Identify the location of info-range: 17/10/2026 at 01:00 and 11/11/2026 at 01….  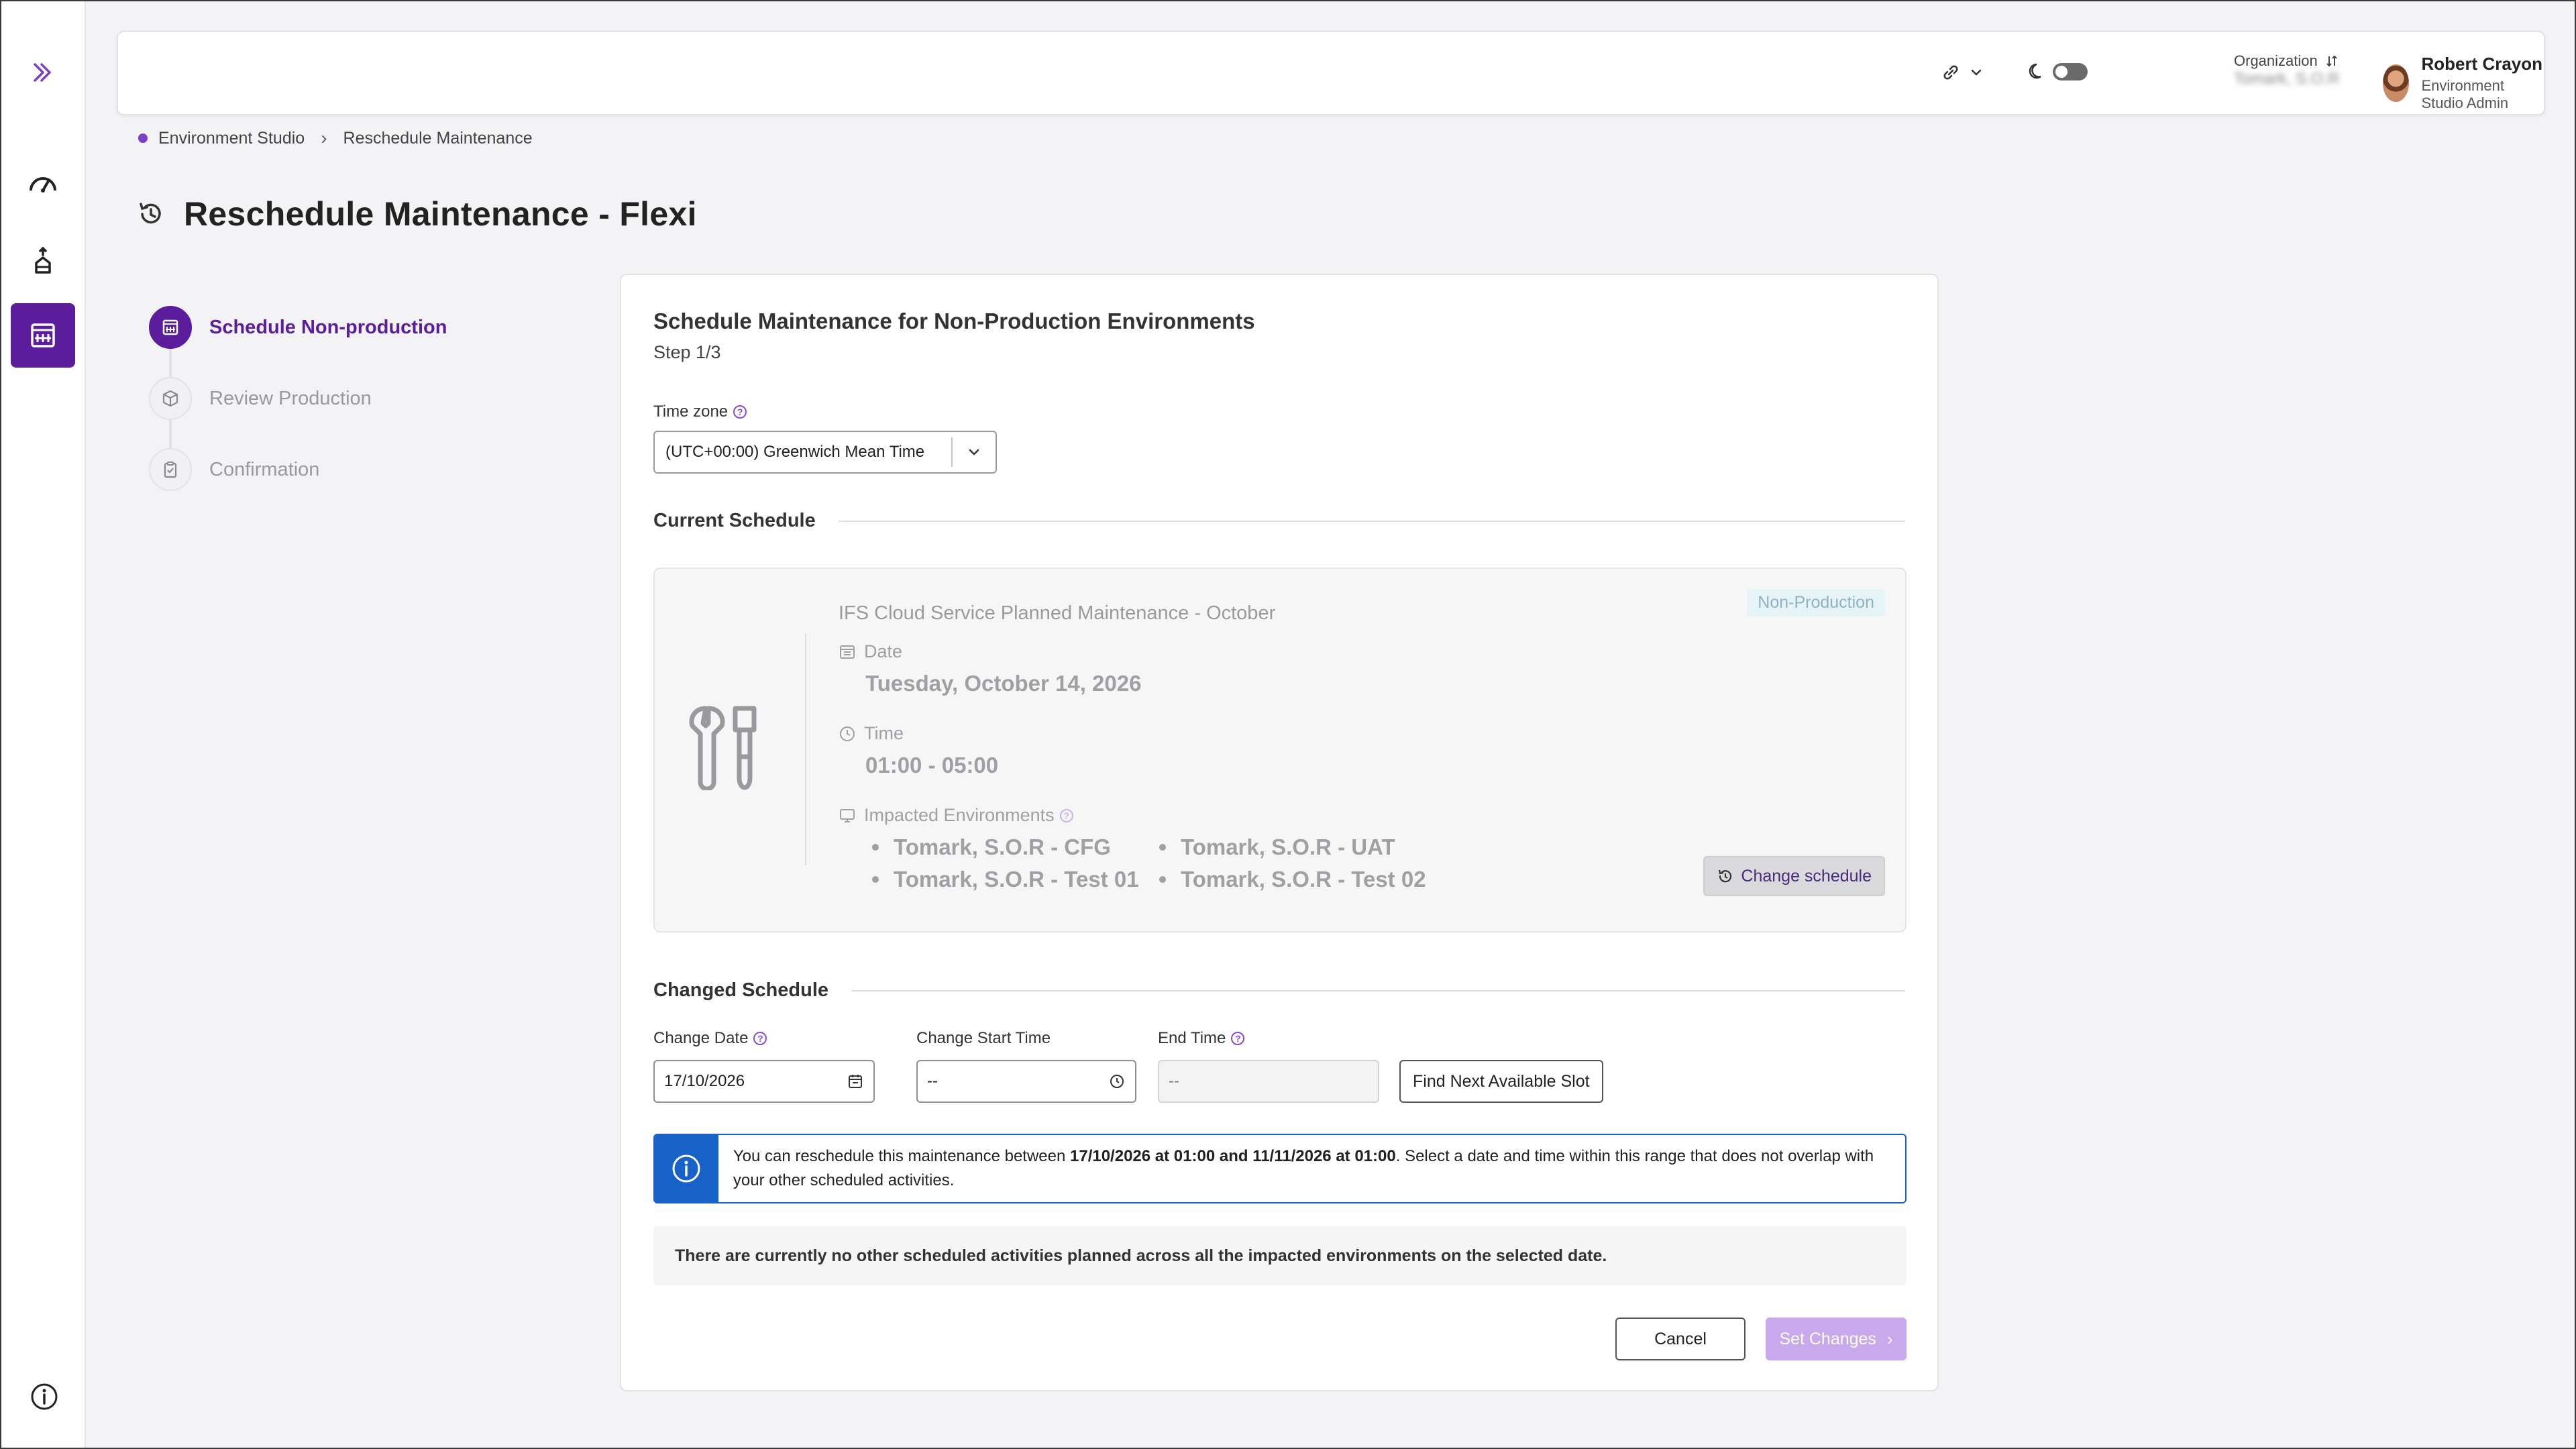
(1233, 1156).